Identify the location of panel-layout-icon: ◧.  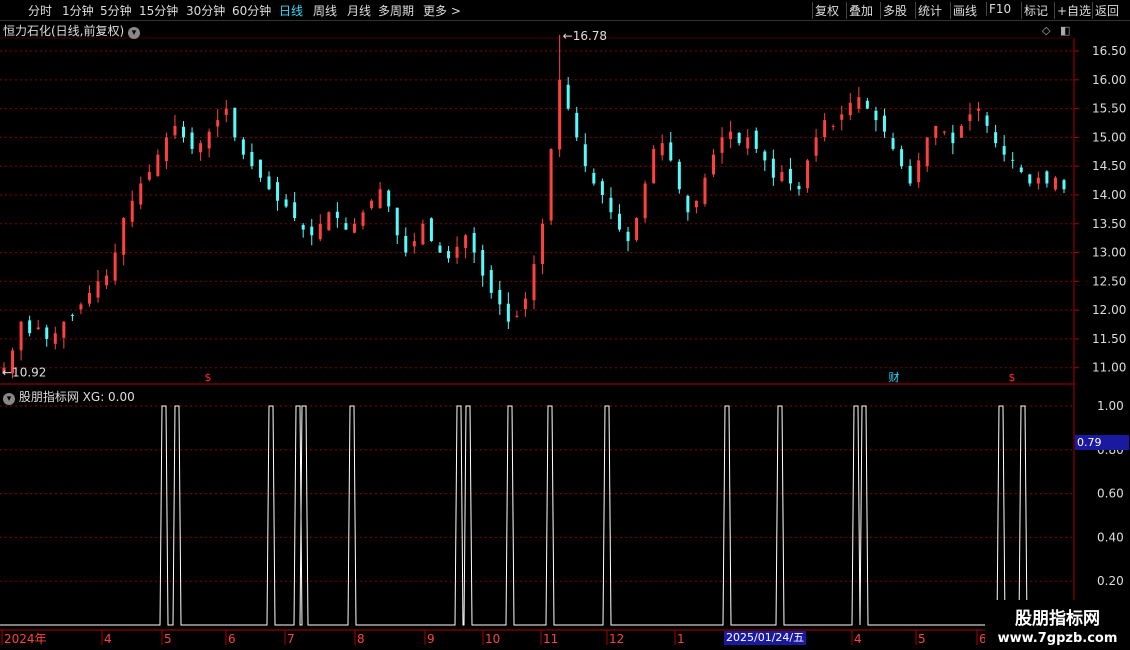
(1065, 30).